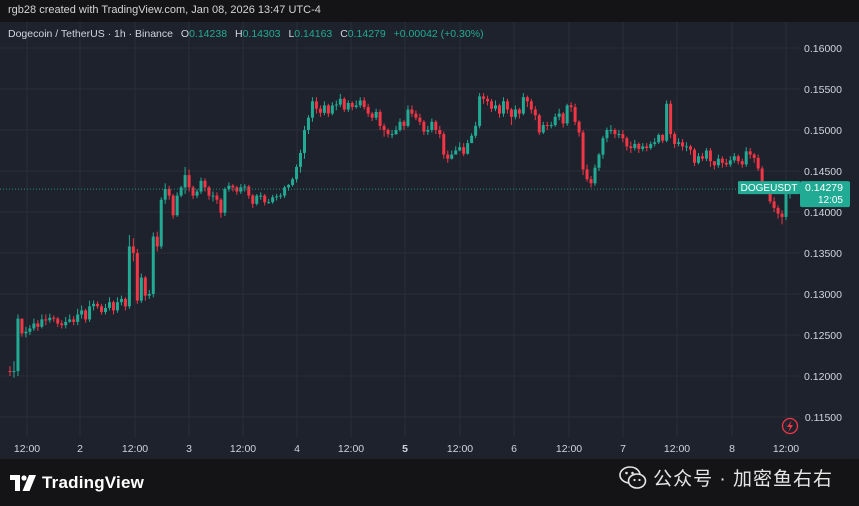  What do you see at coordinates (366, 34) in the screenshot?
I see `close-value: 0.14279` at bounding box center [366, 34].